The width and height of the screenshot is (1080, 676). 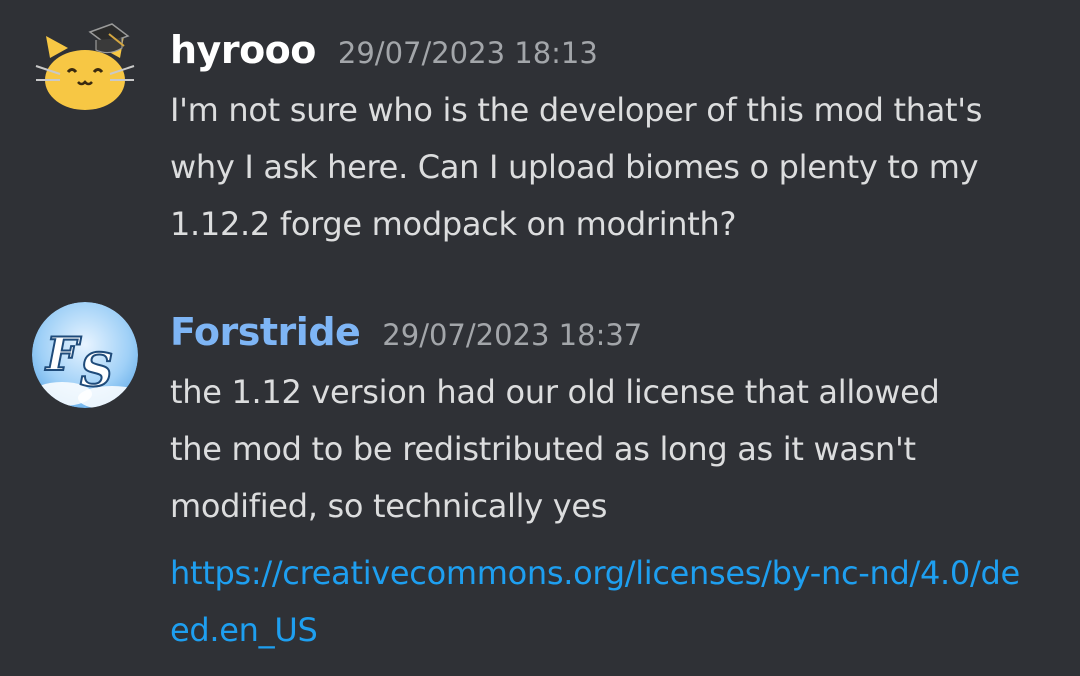 I want to click on svg-text: F, so click(x=63, y=354).